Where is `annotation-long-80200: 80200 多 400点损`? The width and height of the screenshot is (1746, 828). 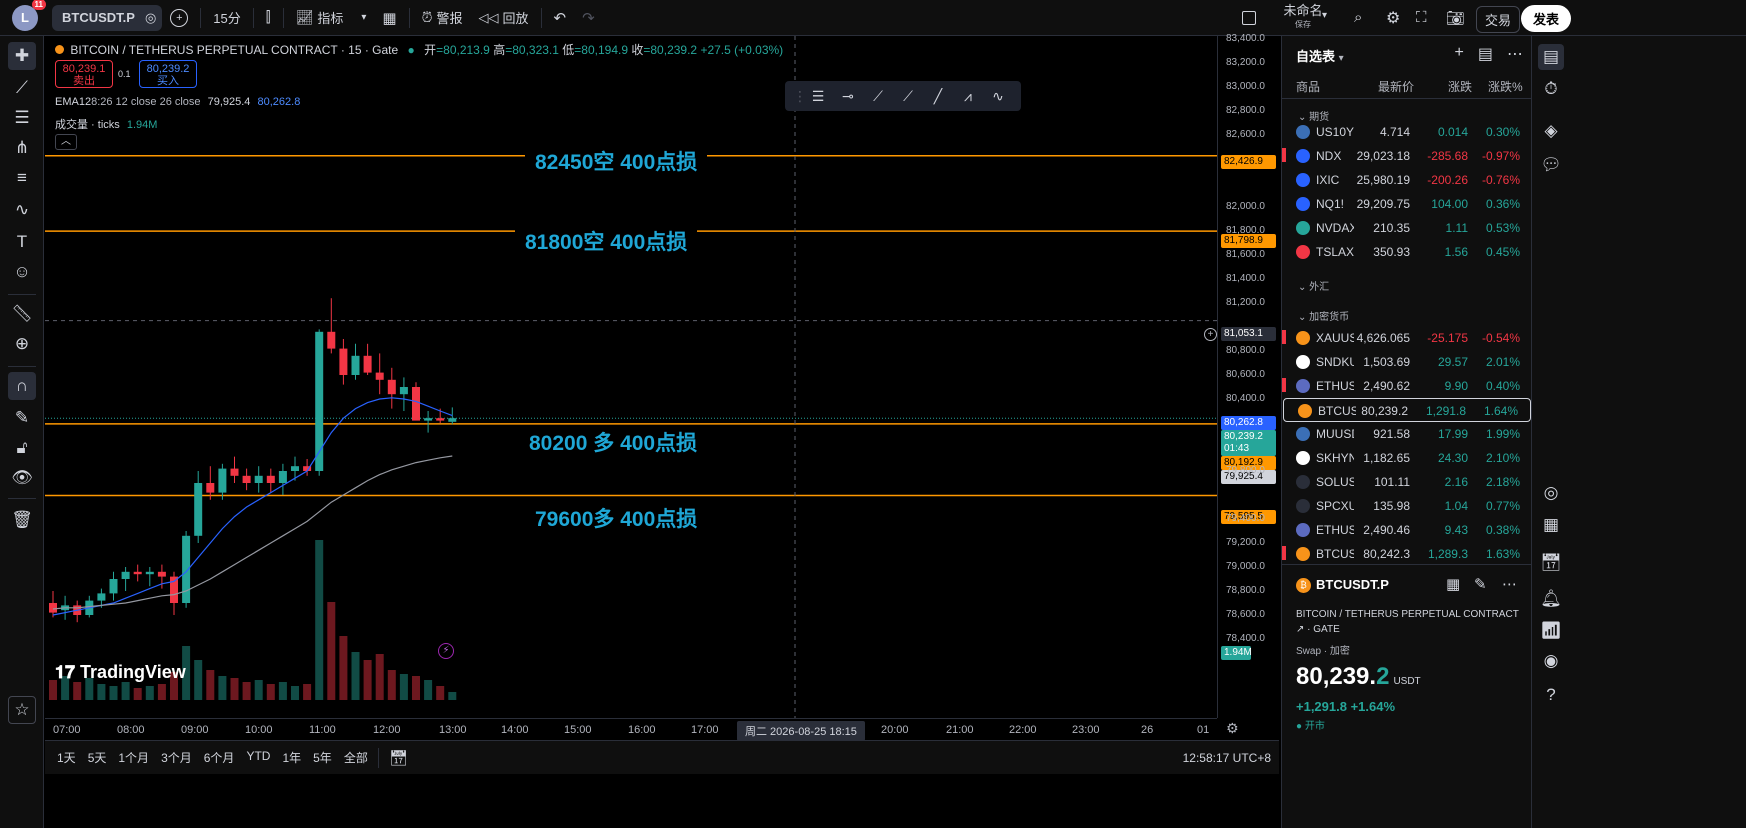
annotation-long-80200: 80200 多 400点损 is located at coordinates (613, 442).